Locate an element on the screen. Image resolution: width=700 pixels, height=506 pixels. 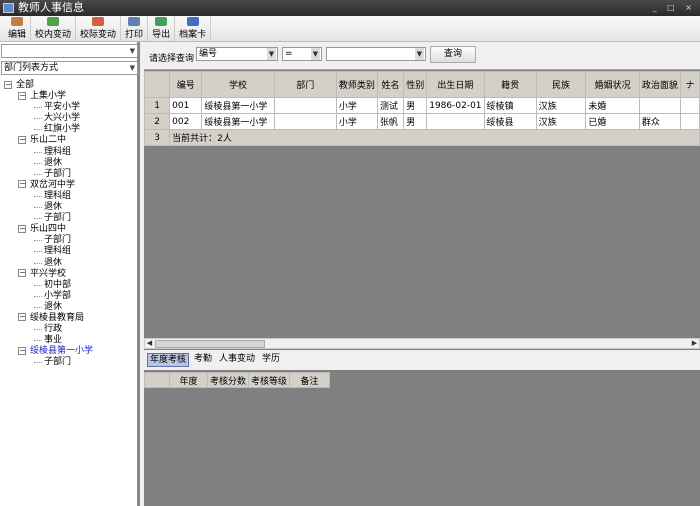
toolbar-button-printer: 打印 is located at coordinates (135, 28).